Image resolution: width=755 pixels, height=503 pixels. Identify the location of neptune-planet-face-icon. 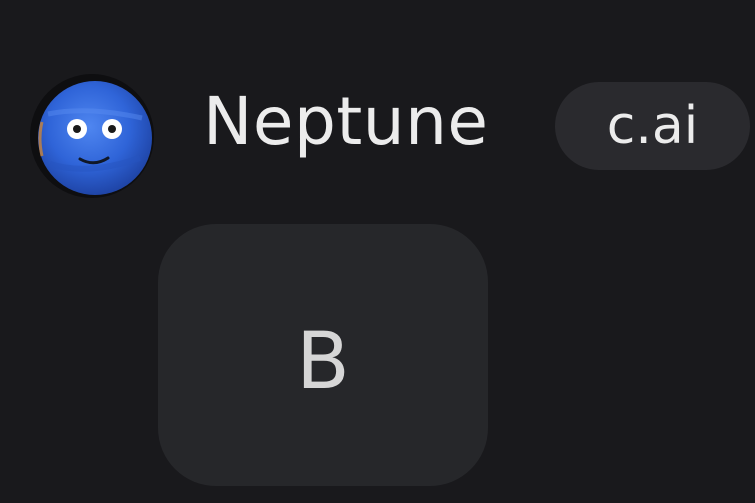
(92, 136).